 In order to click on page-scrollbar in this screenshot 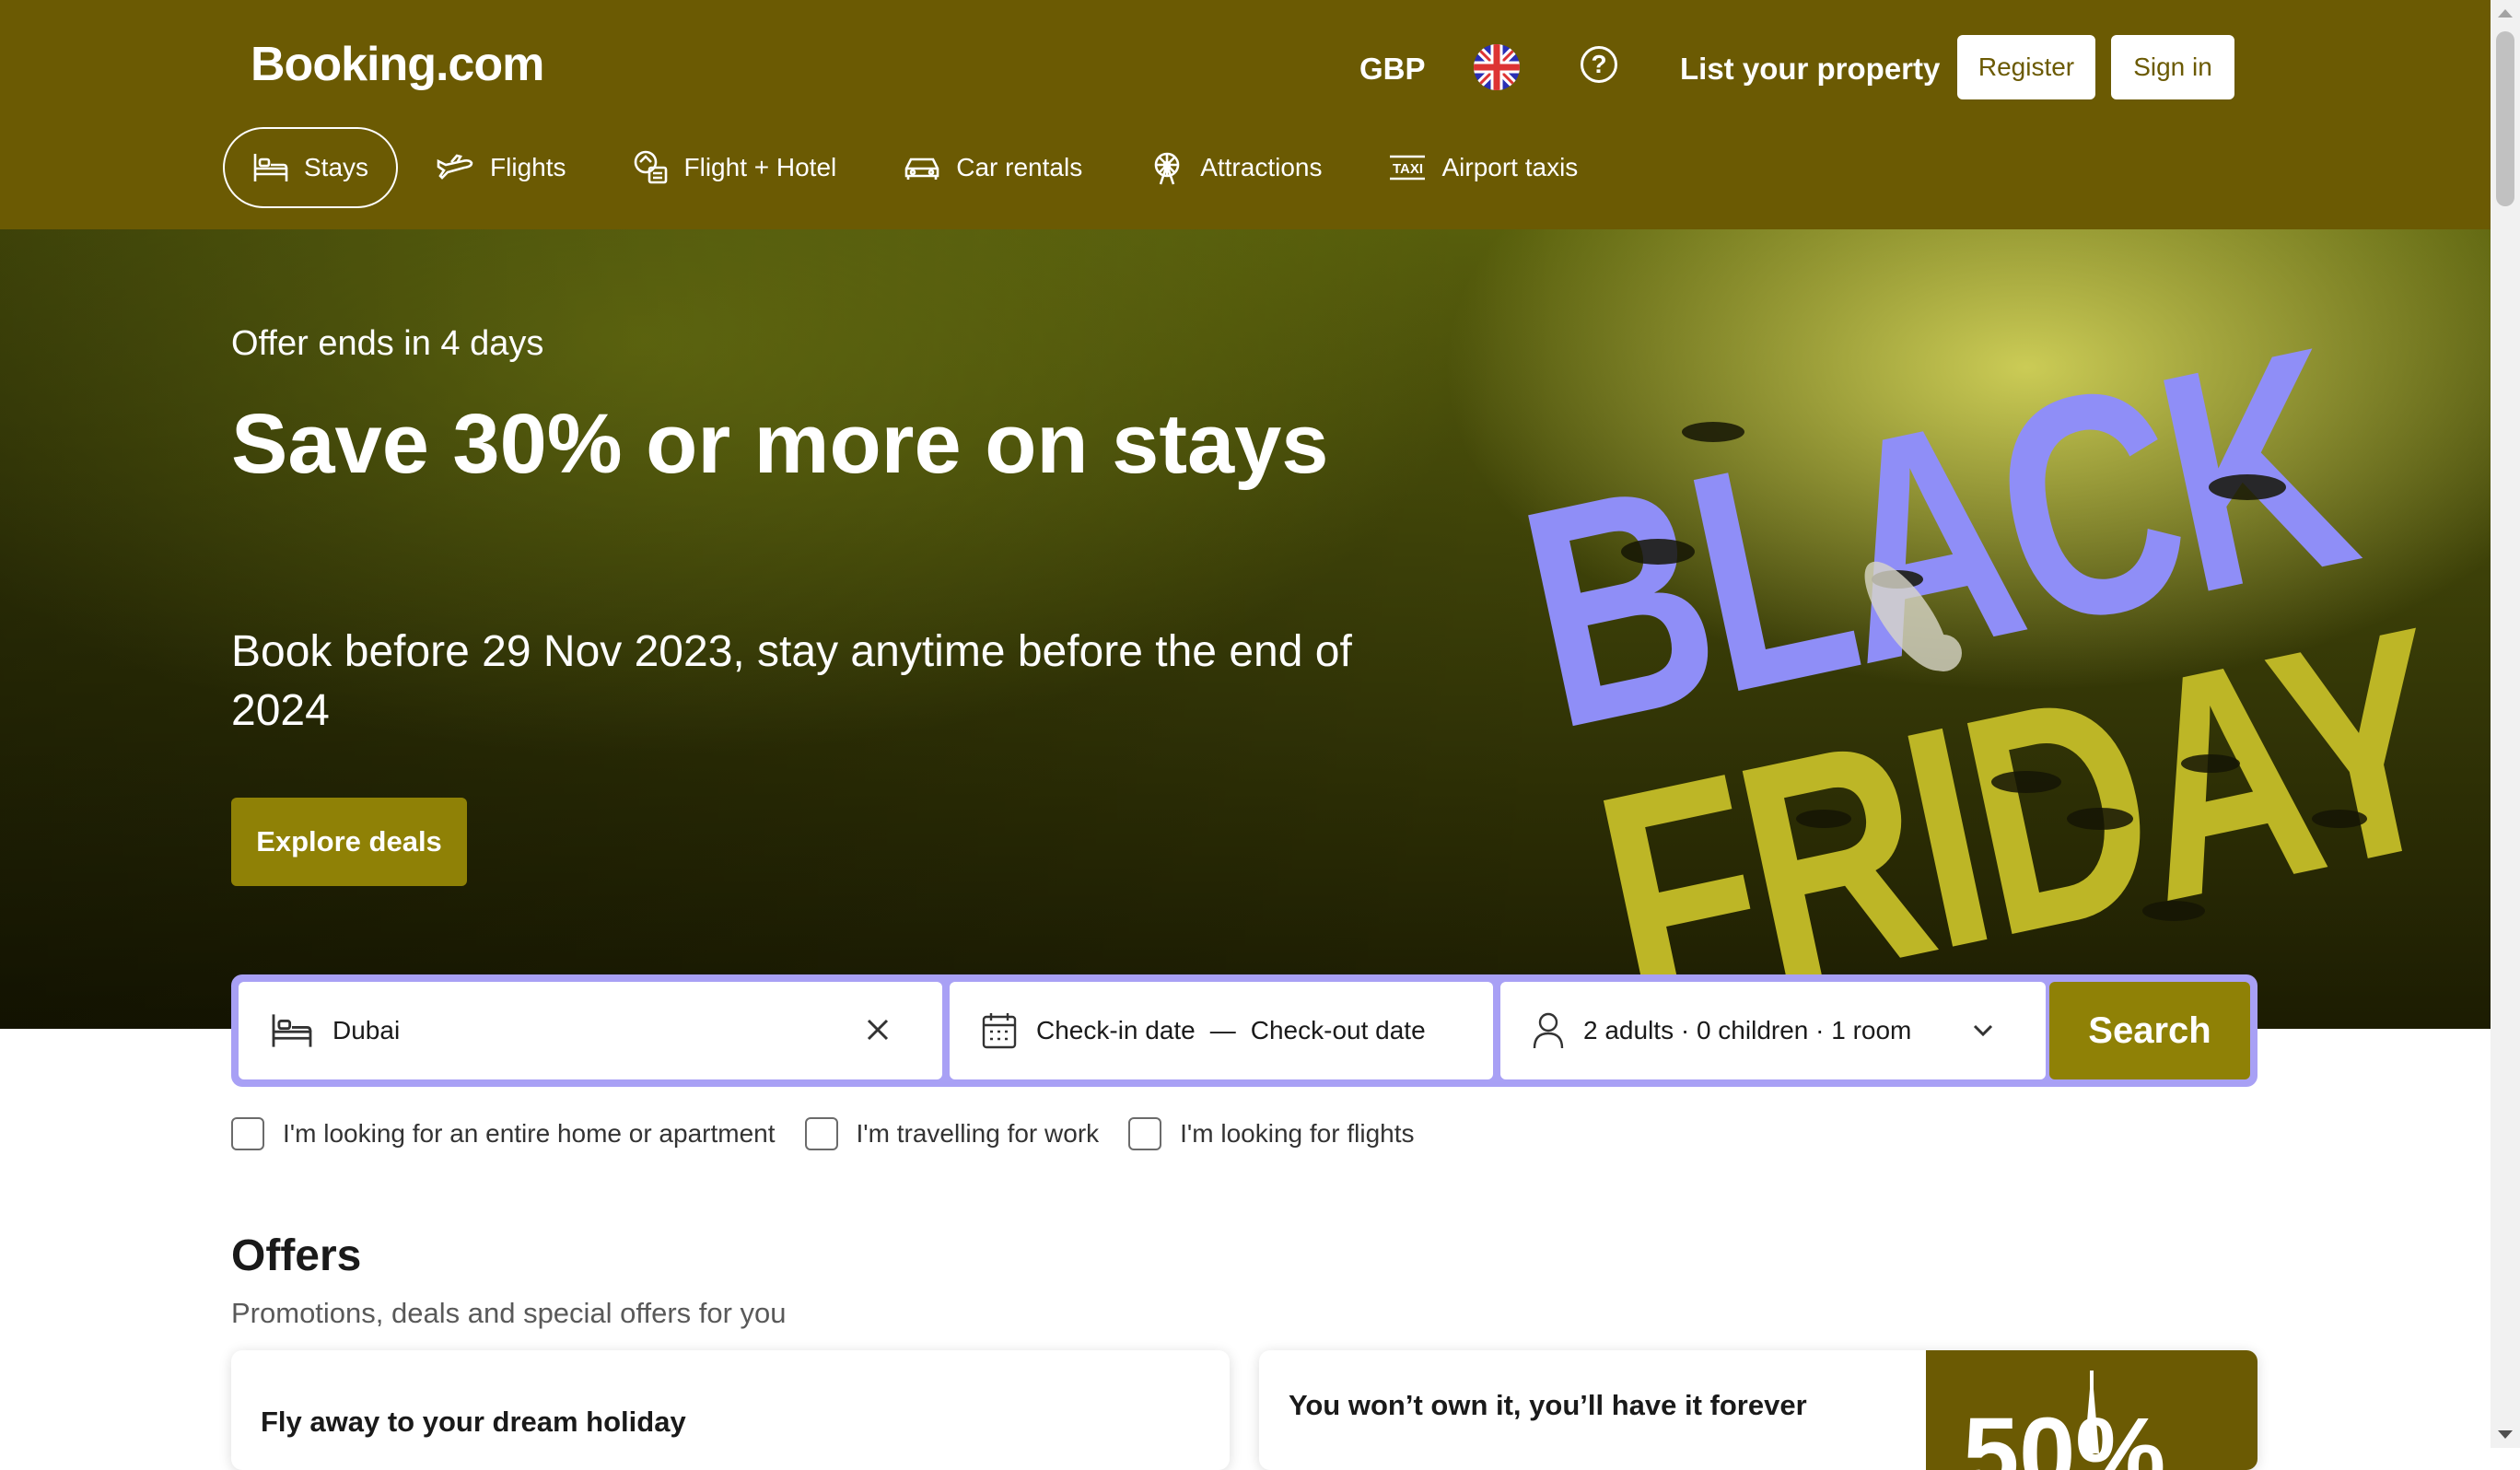, I will do `click(2505, 724)`.